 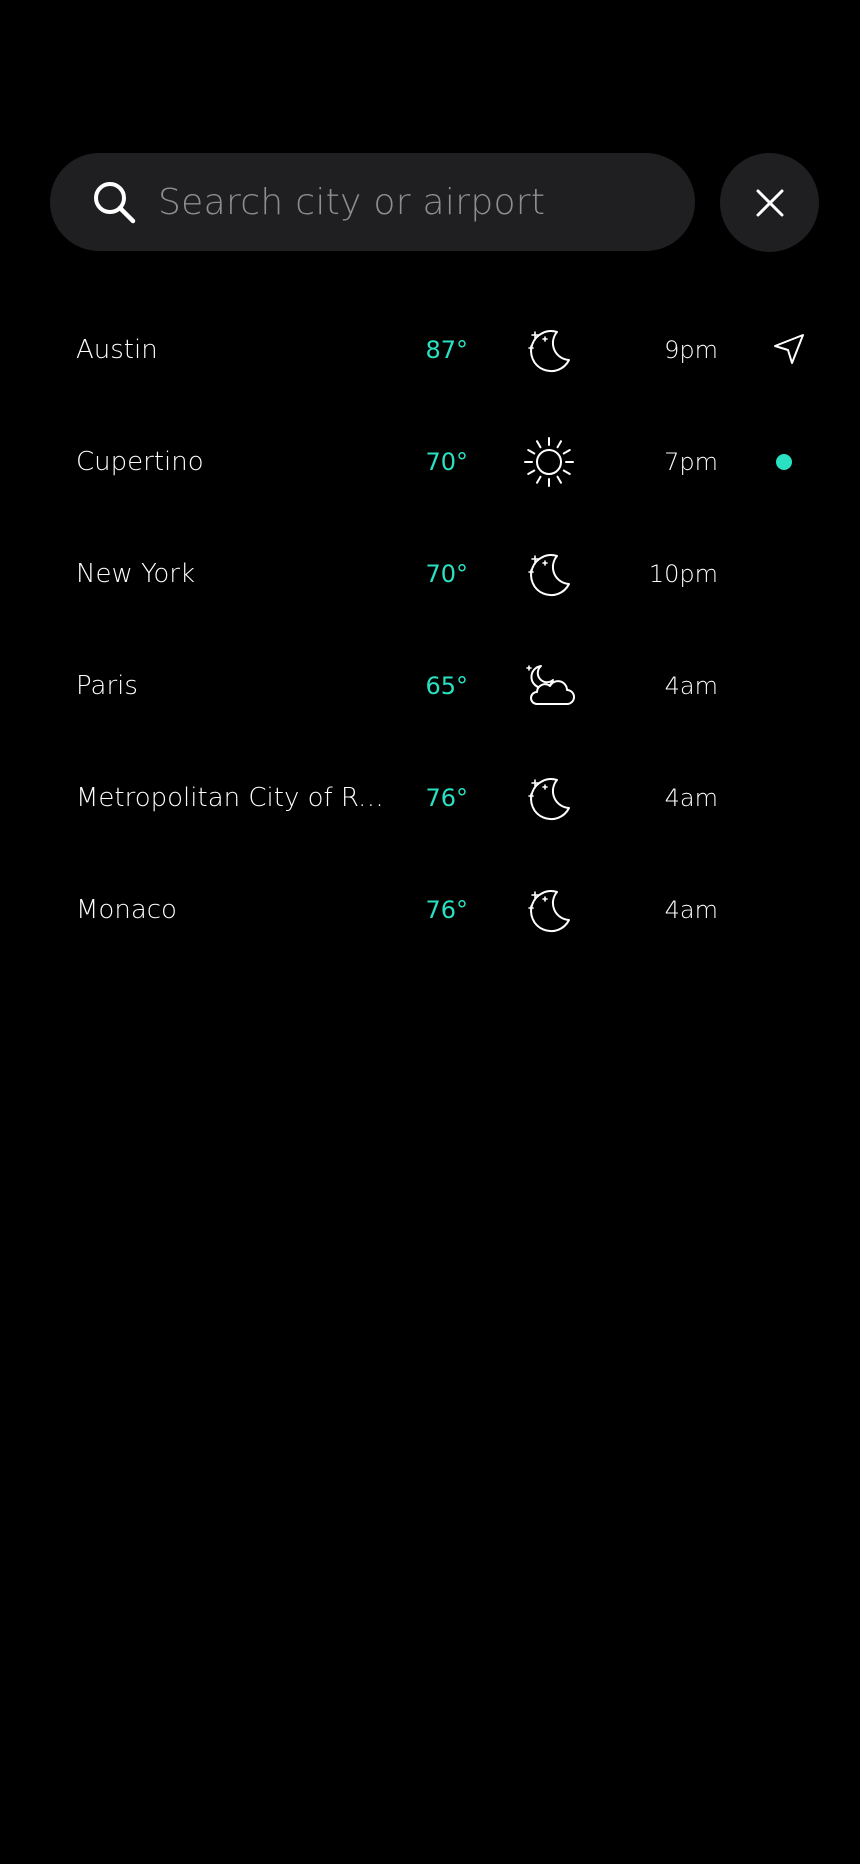 I want to click on local-time: 7pm, so click(x=691, y=462).